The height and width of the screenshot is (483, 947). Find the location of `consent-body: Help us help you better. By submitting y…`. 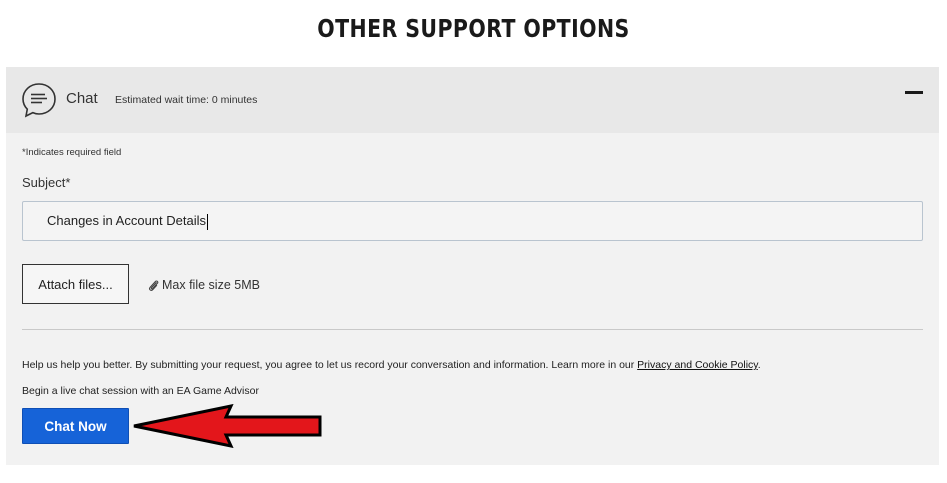

consent-body: Help us help you better. By submitting y… is located at coordinates (330, 365).